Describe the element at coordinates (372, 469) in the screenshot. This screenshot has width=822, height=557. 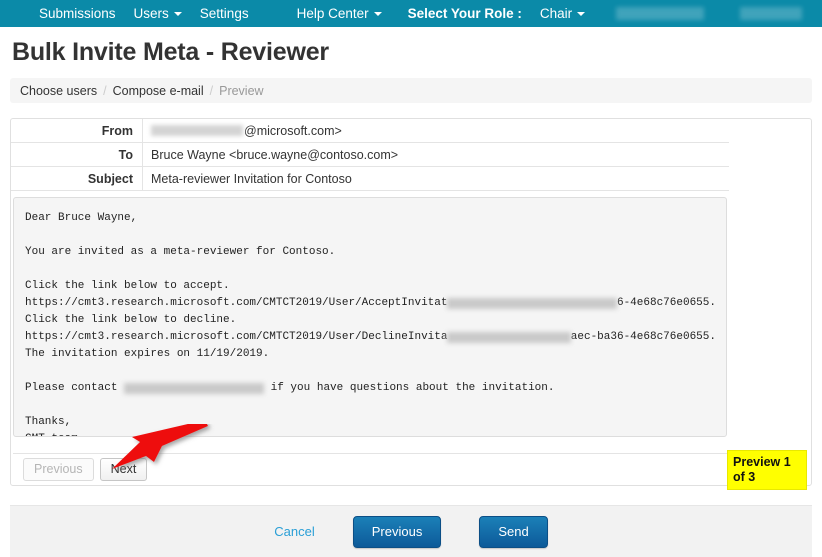
I see `preview-paging-row: Previous Next` at that location.